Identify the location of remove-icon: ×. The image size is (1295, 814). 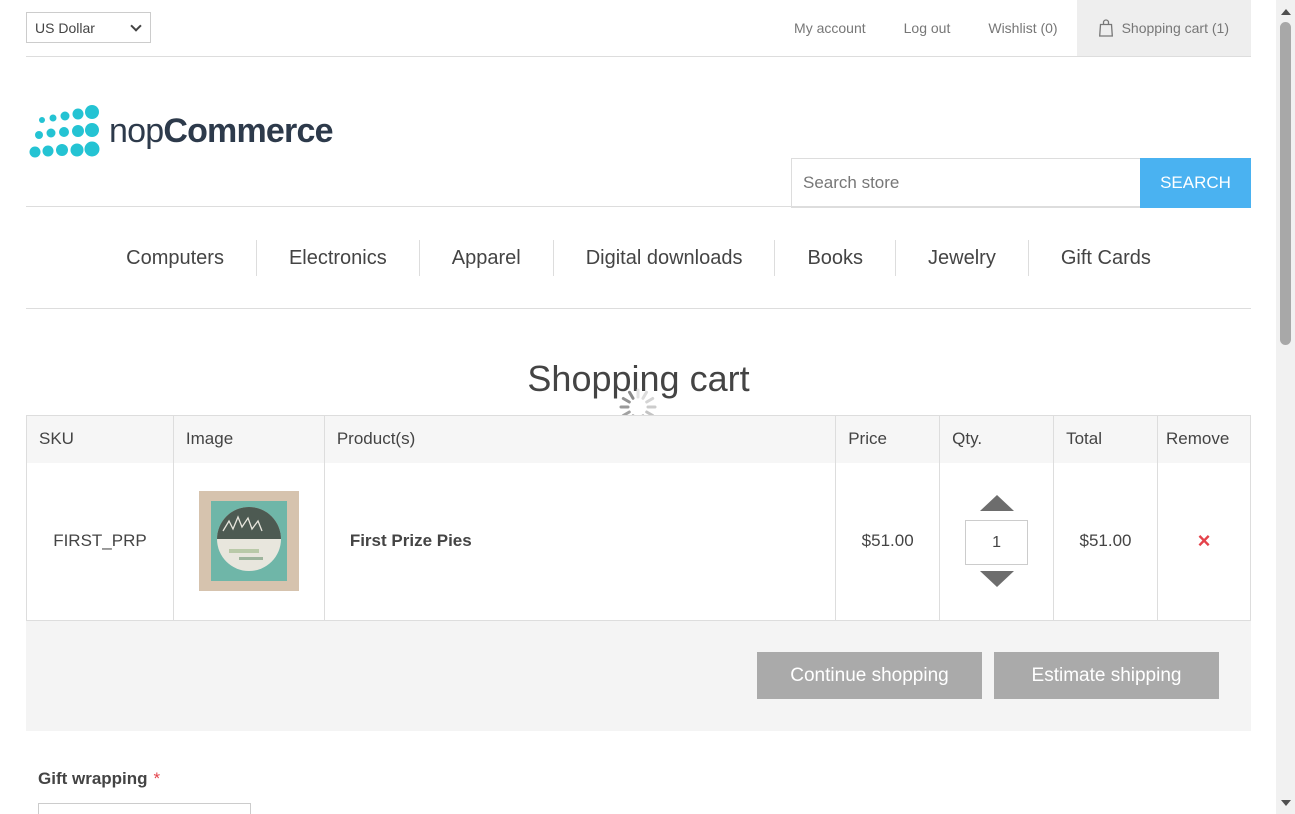
(1204, 540).